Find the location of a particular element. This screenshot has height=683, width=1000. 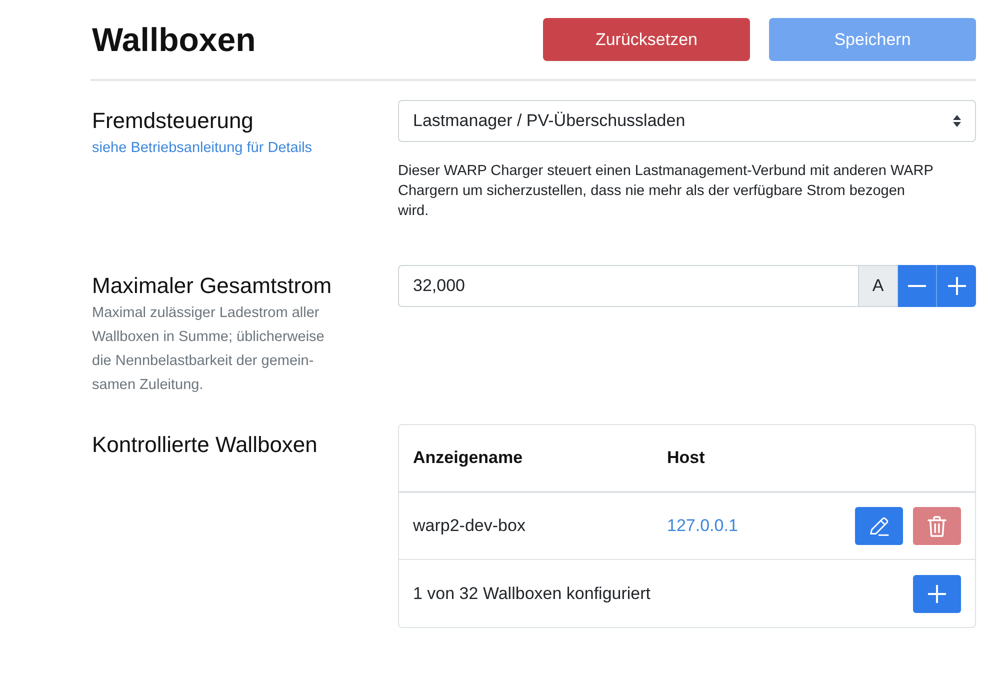

trash-icon is located at coordinates (937, 526).